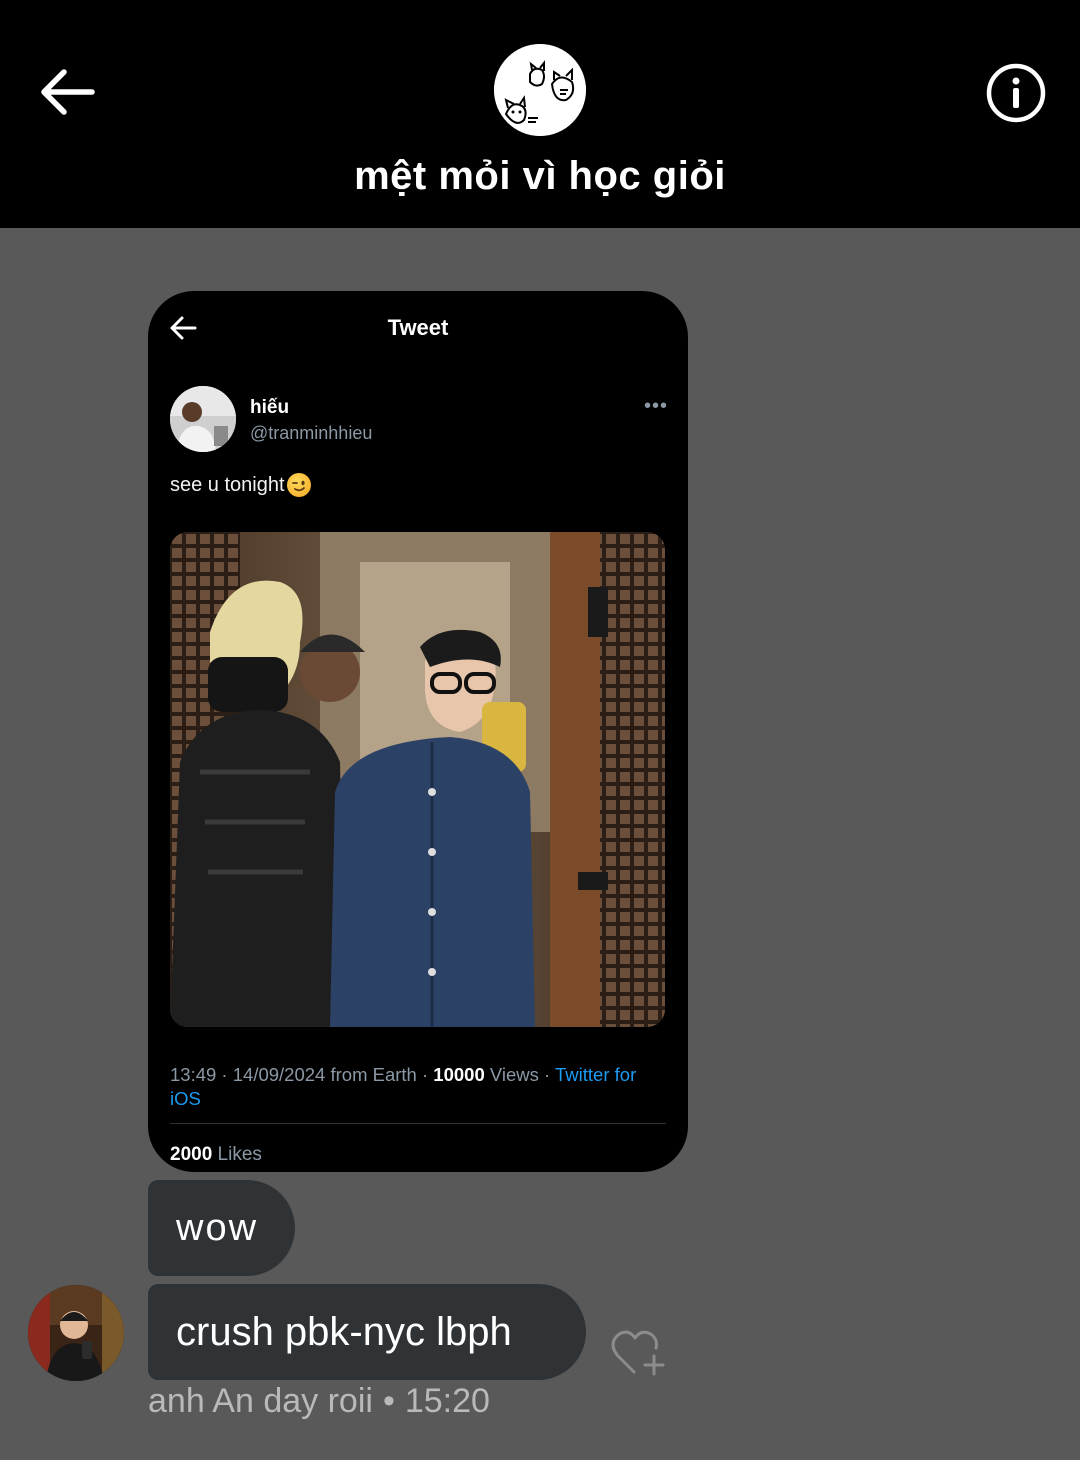 The height and width of the screenshot is (1460, 1080). What do you see at coordinates (298, 485) in the screenshot?
I see `winking-face-emoji` at bounding box center [298, 485].